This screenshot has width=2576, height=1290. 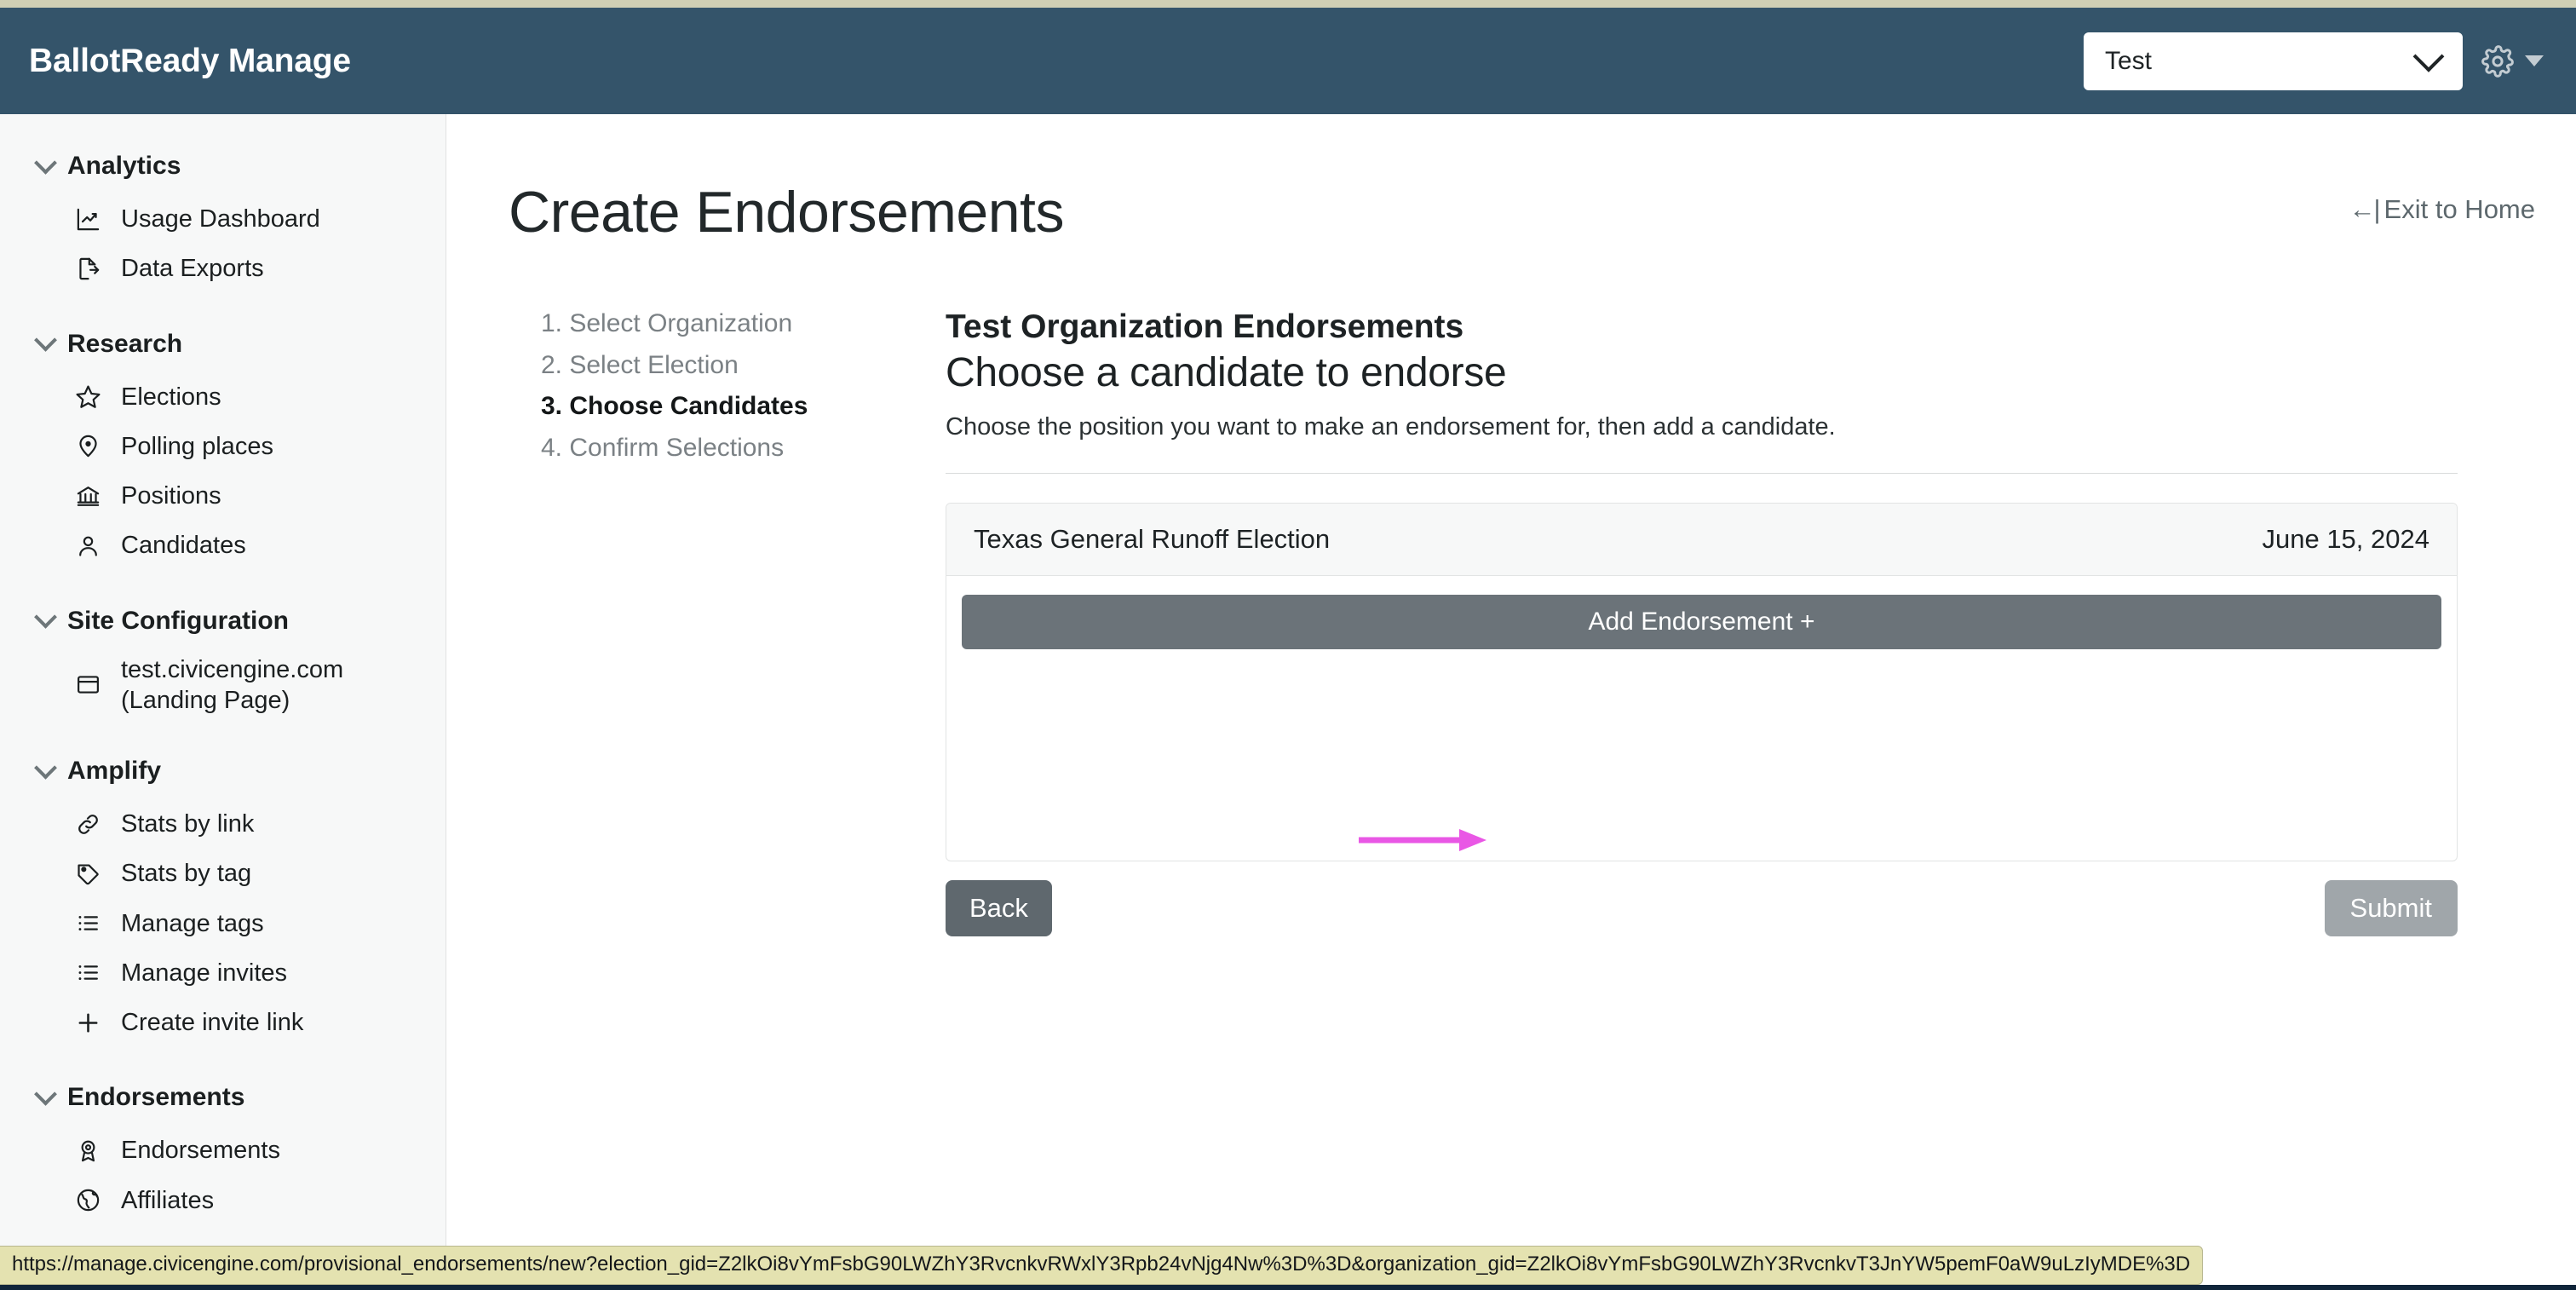 I want to click on navbar-right-controls: Test, so click(x=2314, y=61).